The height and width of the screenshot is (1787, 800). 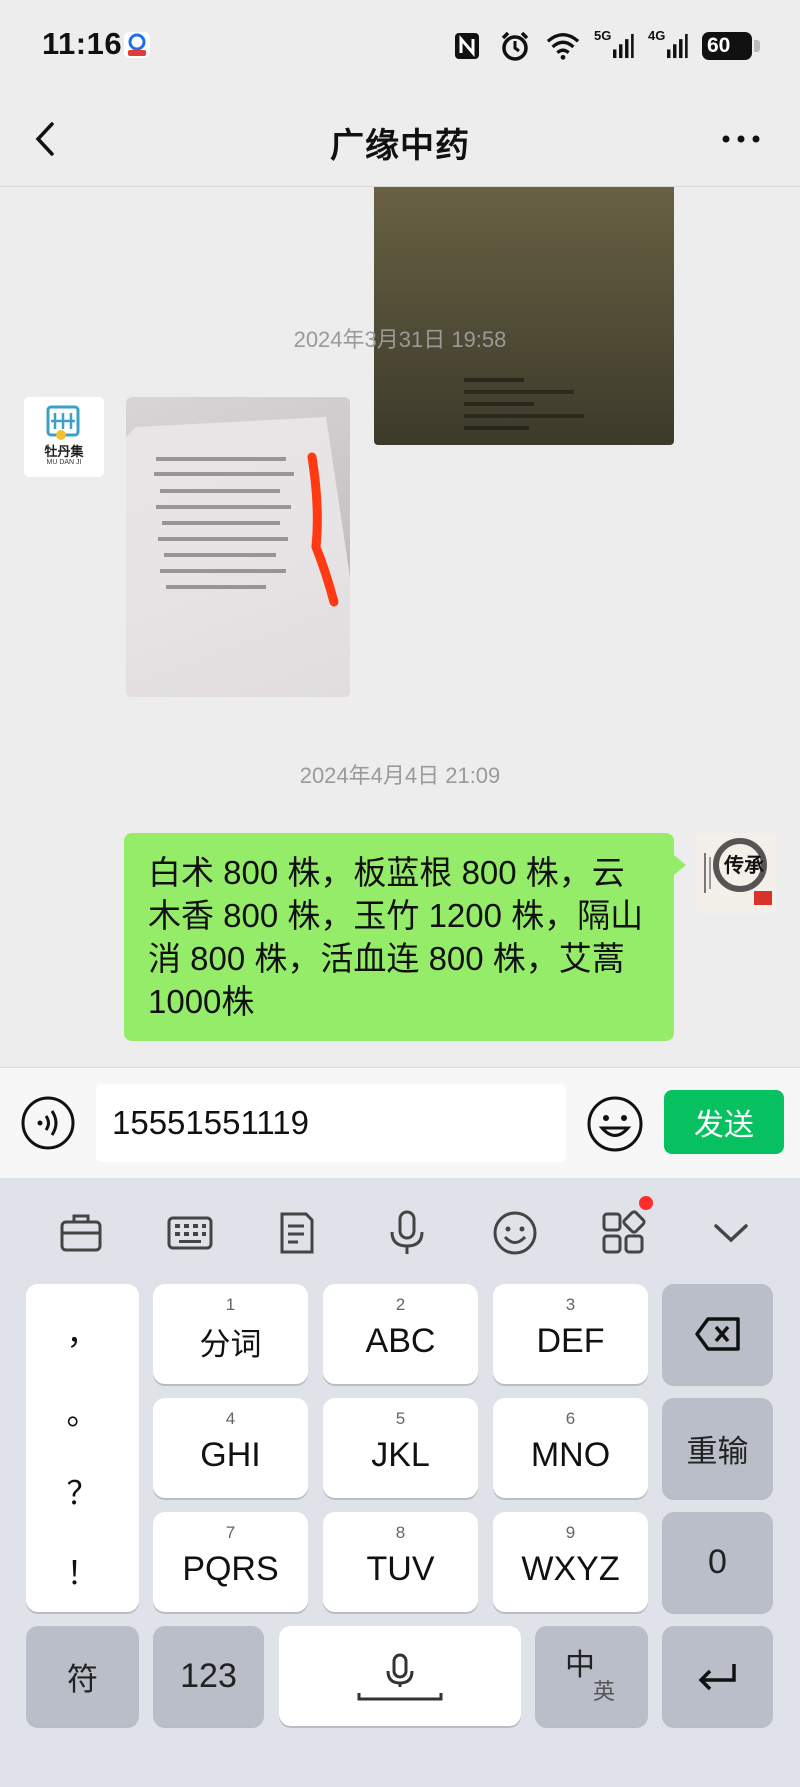 What do you see at coordinates (614, 46) in the screenshot?
I see `signal-5g-icon: 5G` at bounding box center [614, 46].